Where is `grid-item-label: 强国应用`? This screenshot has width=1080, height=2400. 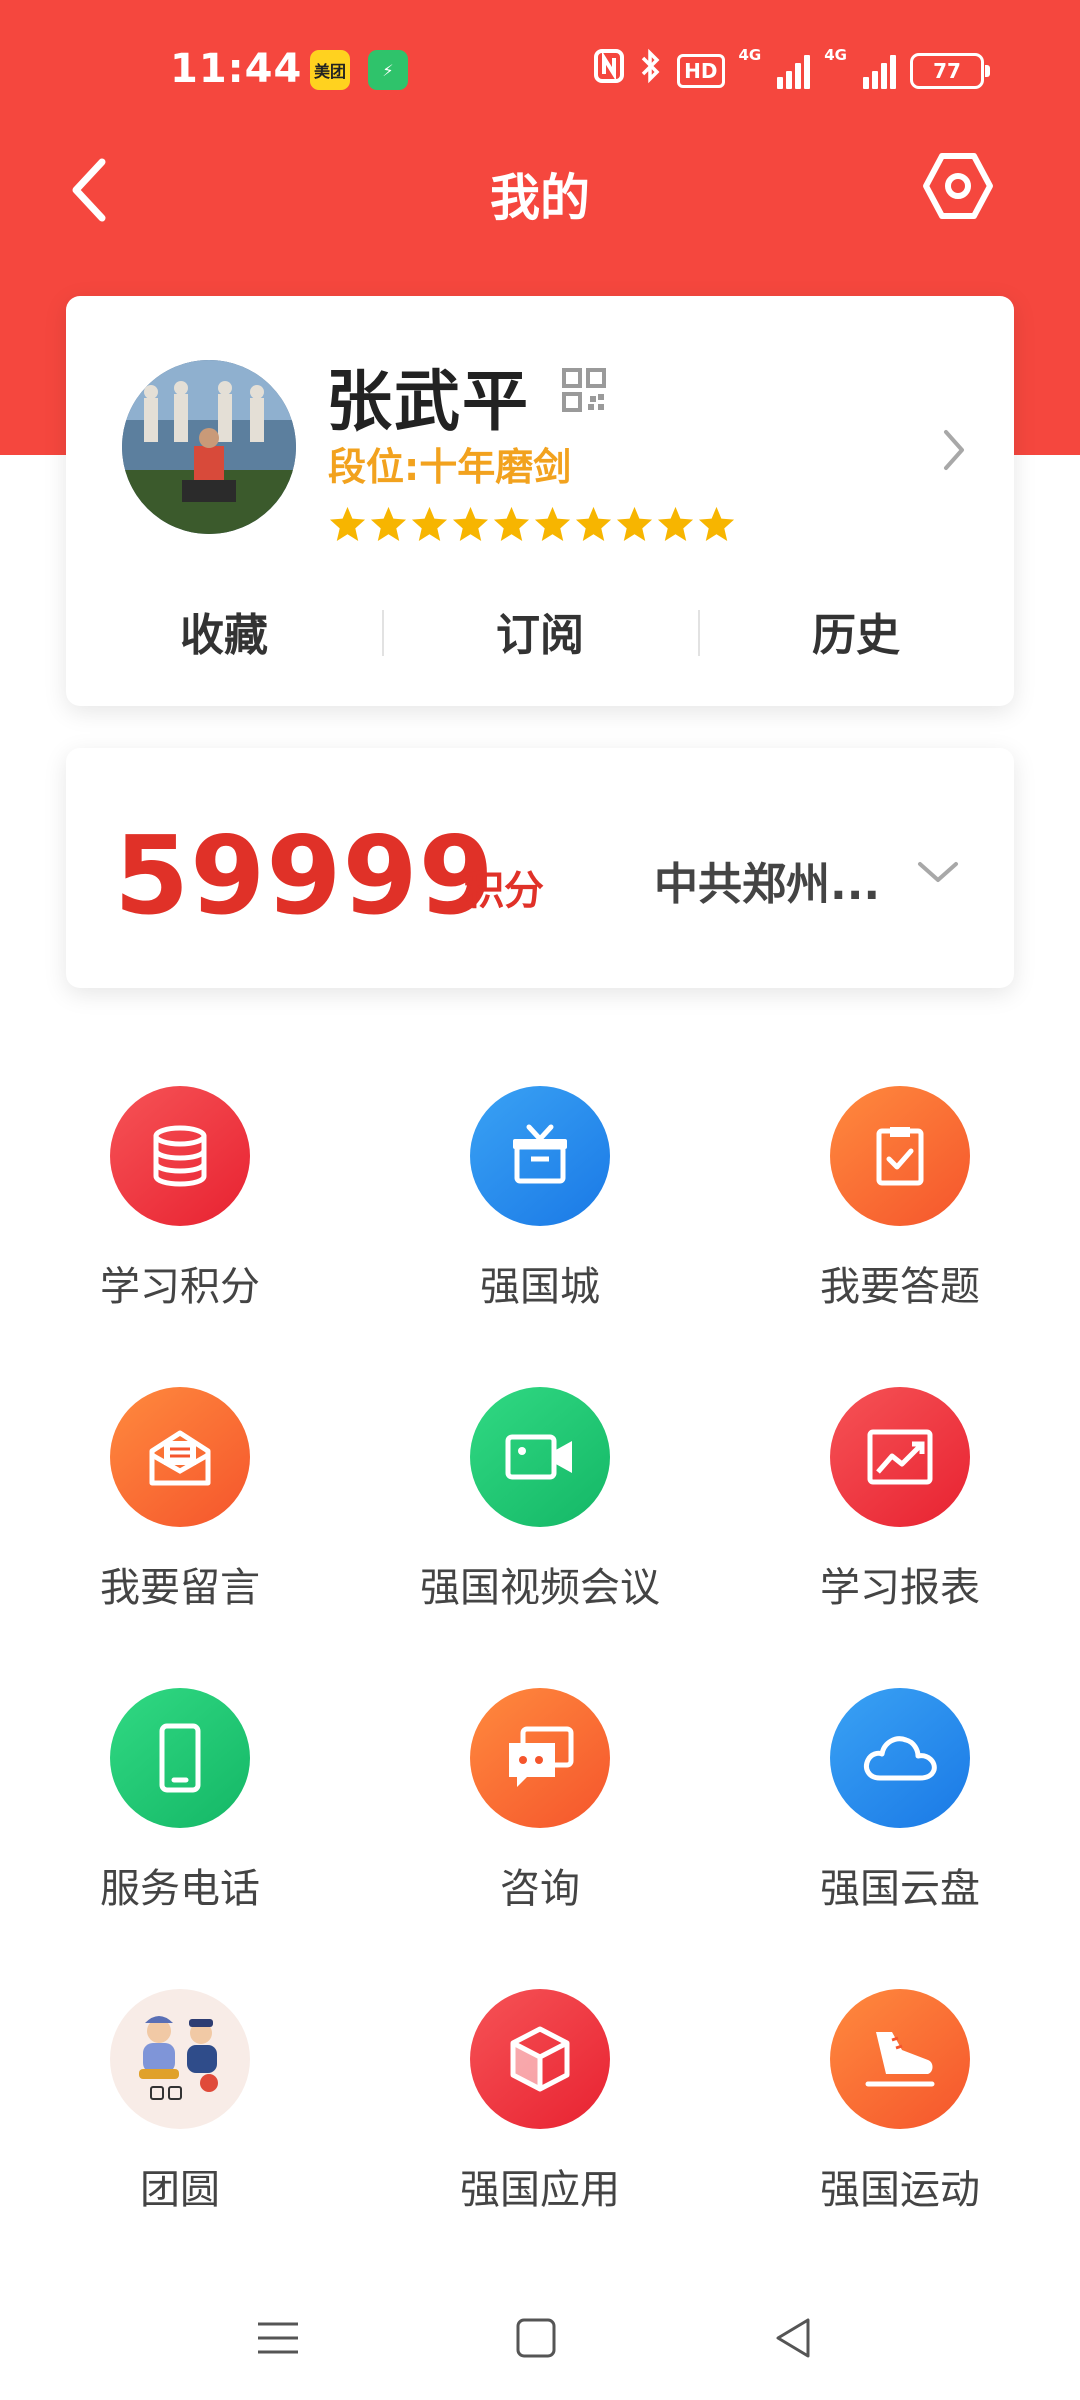 grid-item-label: 强国应用 is located at coordinates (540, 2190).